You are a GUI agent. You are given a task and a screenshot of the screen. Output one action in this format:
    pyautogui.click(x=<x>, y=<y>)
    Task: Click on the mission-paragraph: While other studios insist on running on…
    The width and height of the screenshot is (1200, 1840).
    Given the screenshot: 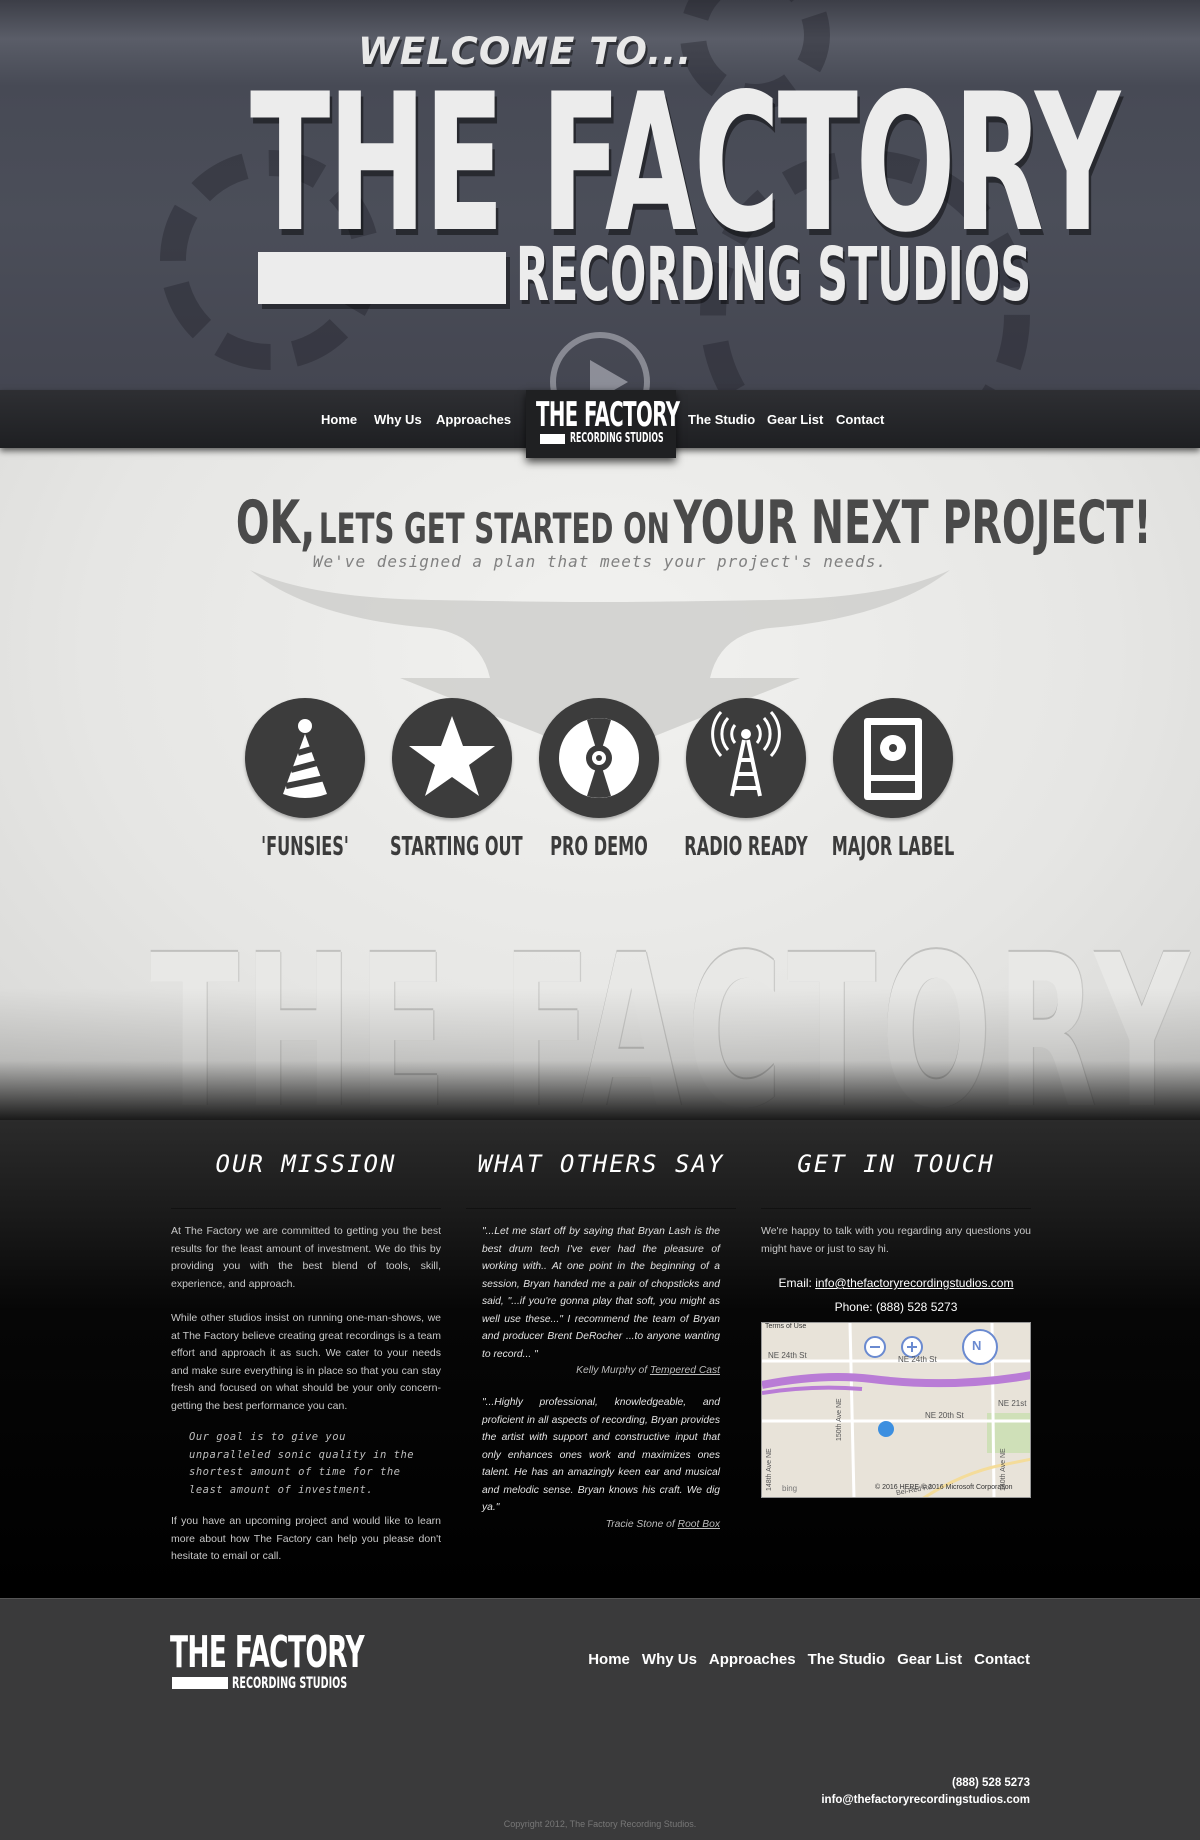 What is the action you would take?
    pyautogui.click(x=306, y=1362)
    